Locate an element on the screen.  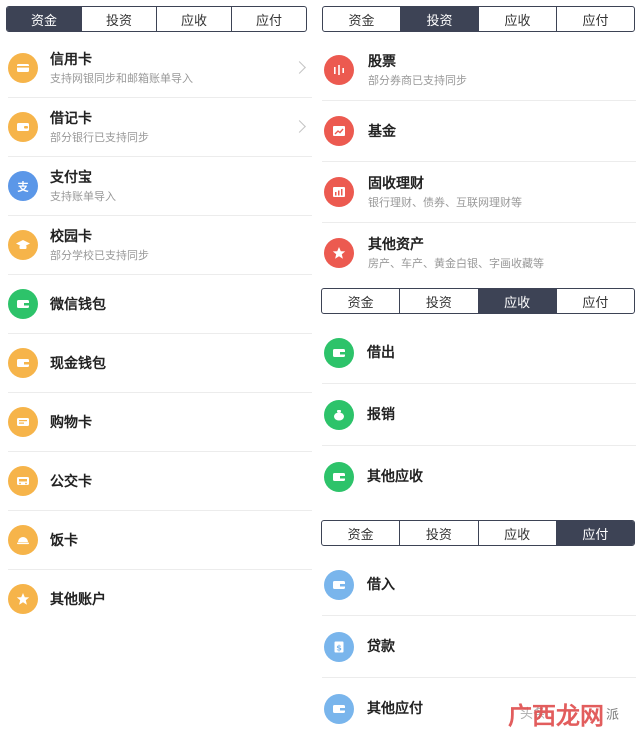
wechat-wallet-icon is located at coordinates (23, 304).